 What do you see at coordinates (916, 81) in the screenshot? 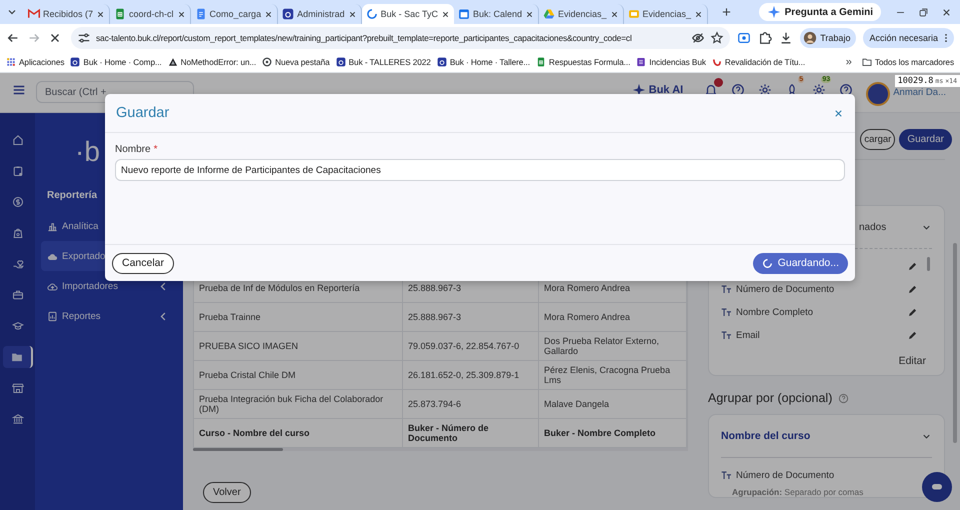
I see `timing-value: 10029.8` at bounding box center [916, 81].